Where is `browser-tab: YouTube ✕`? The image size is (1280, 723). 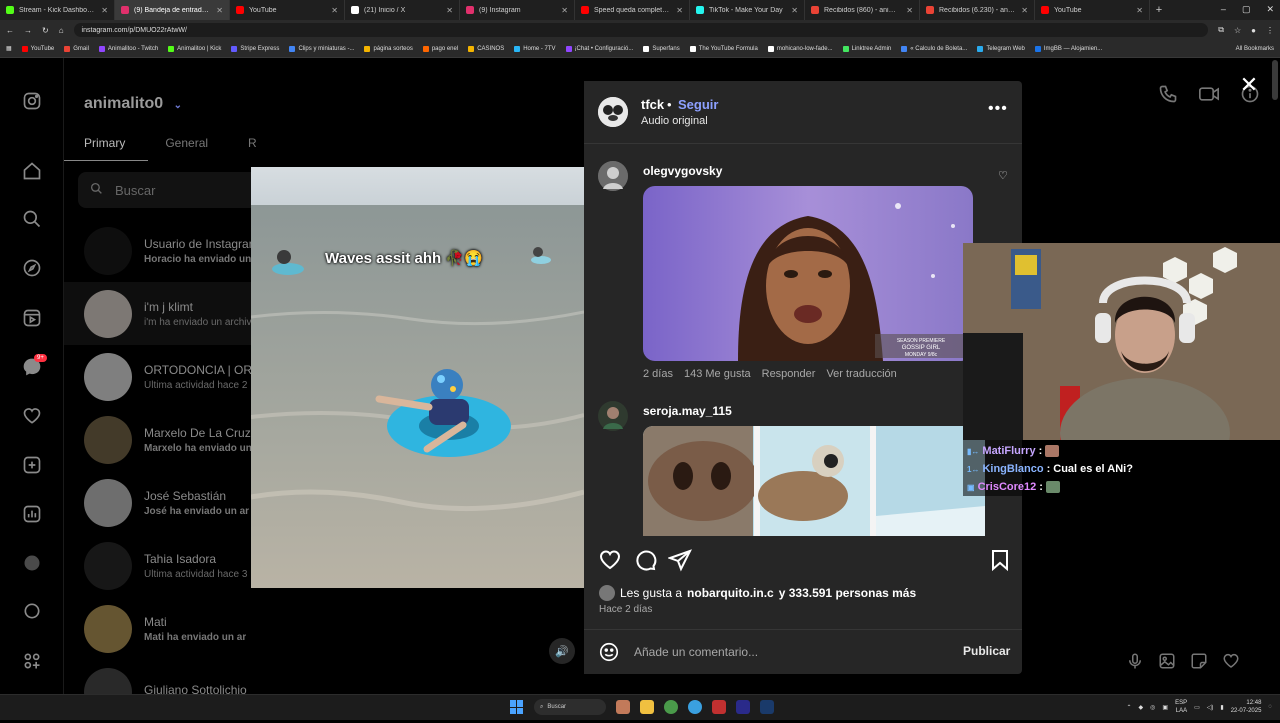 browser-tab: YouTube ✕ is located at coordinates (1092, 10).